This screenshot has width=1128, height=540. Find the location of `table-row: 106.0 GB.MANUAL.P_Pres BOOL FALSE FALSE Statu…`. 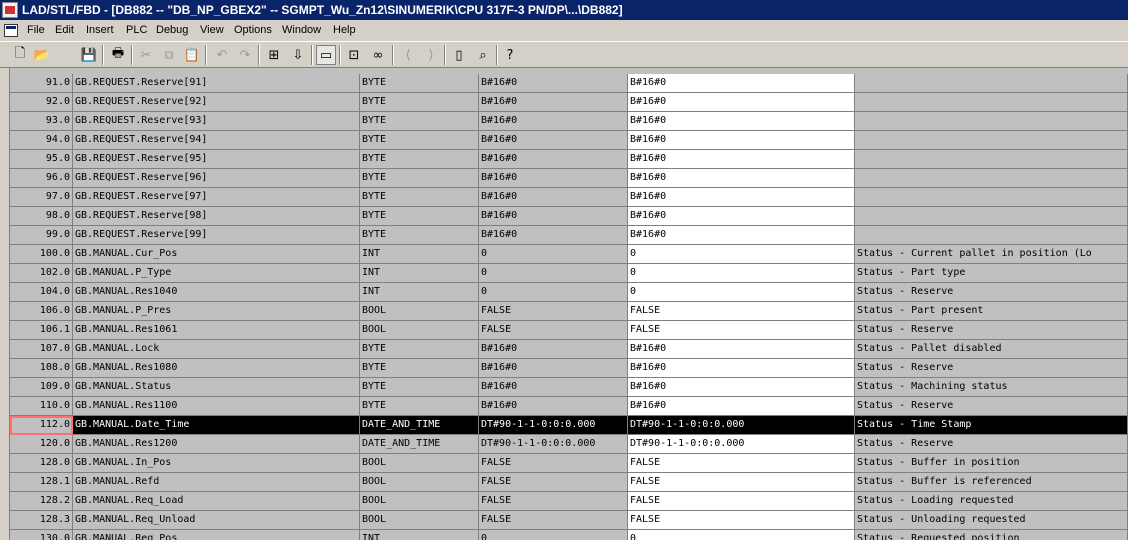

table-row: 106.0 GB.MANUAL.P_Pres BOOL FALSE FALSE Statu… is located at coordinates (569, 311).